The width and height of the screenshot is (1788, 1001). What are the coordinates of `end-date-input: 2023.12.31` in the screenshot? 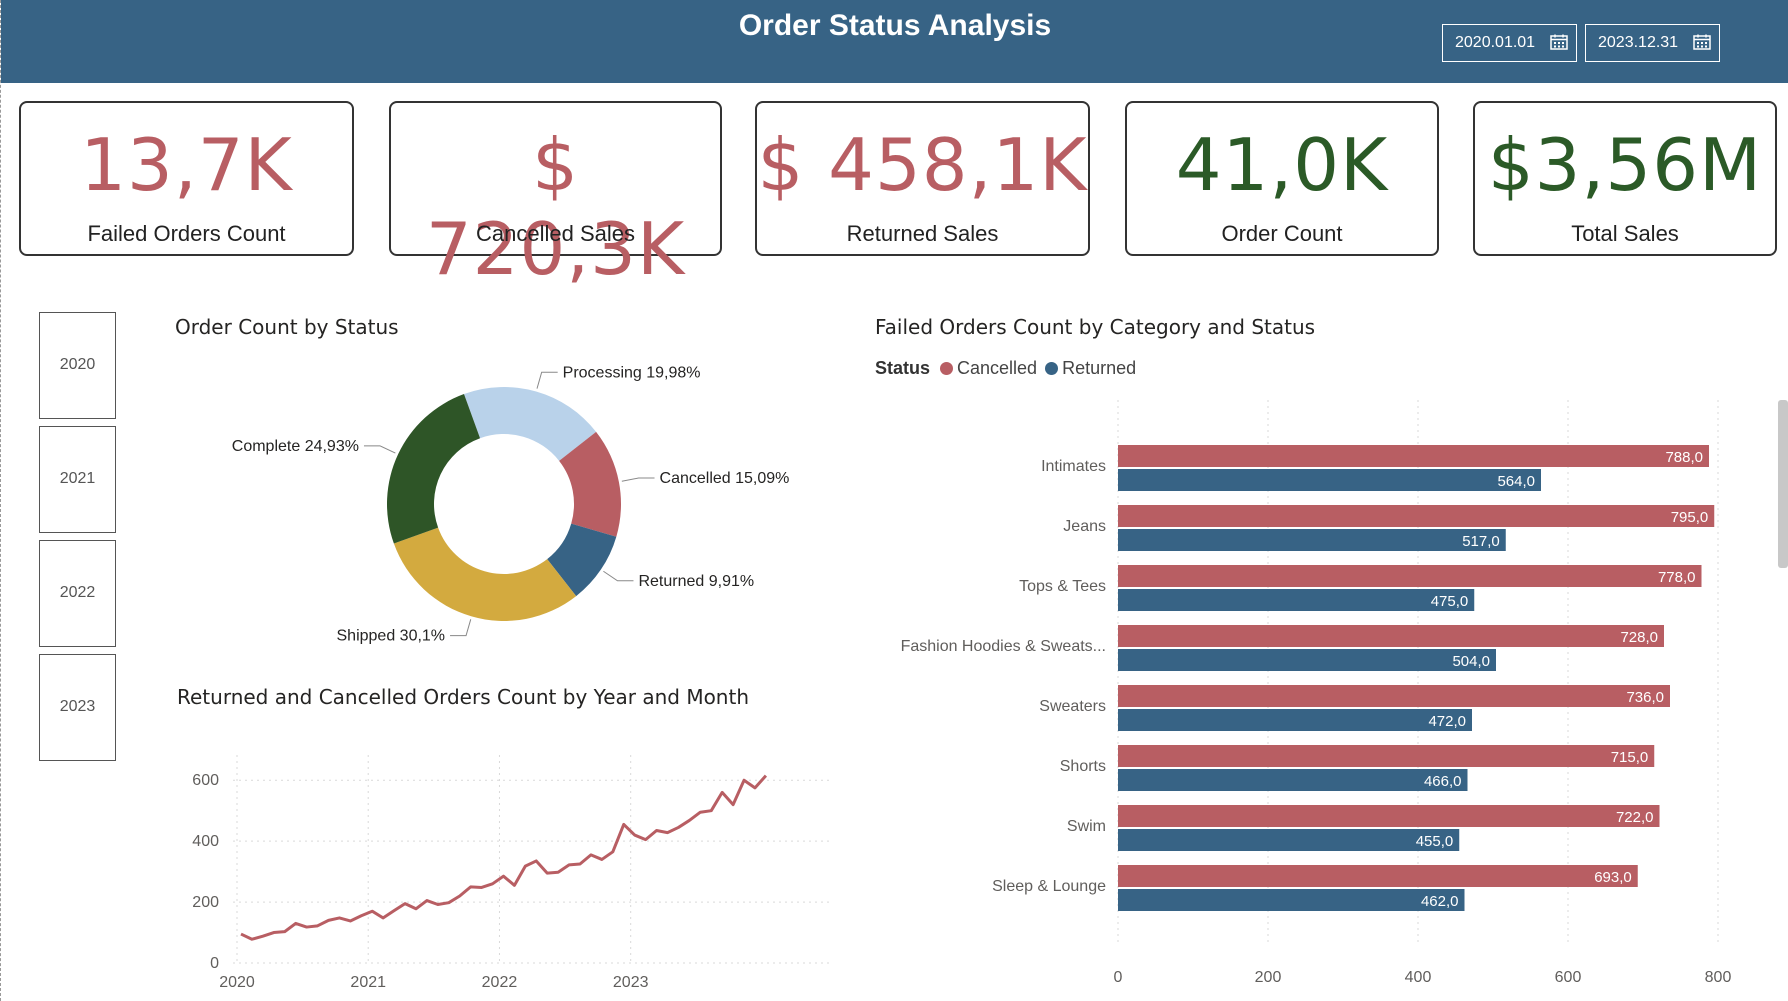 It's located at (1652, 43).